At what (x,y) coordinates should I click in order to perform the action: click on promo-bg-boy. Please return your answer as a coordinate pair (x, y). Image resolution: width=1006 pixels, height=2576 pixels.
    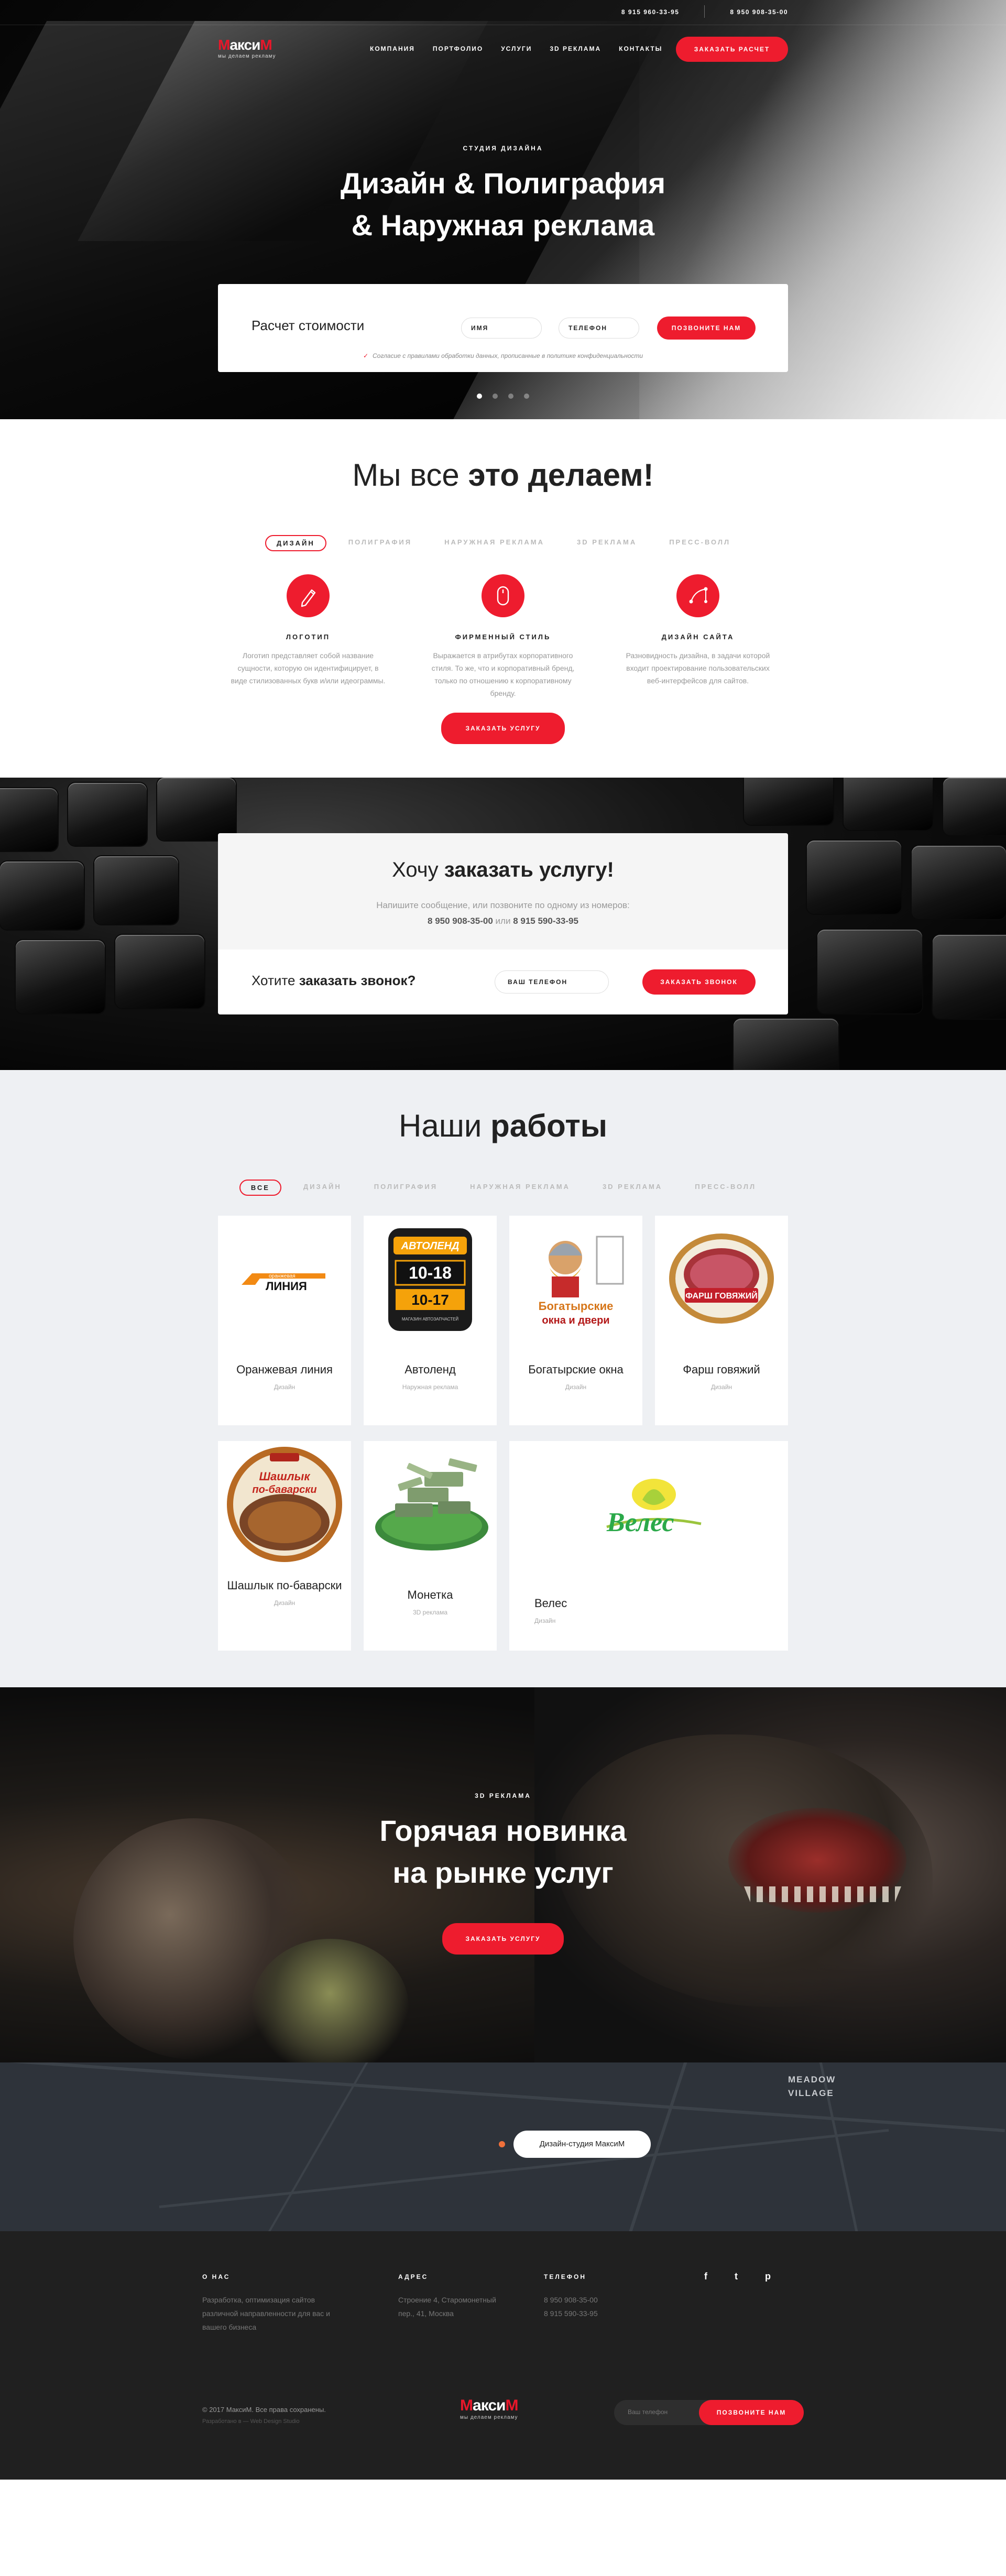
    Looking at the image, I should click on (330, 2000).